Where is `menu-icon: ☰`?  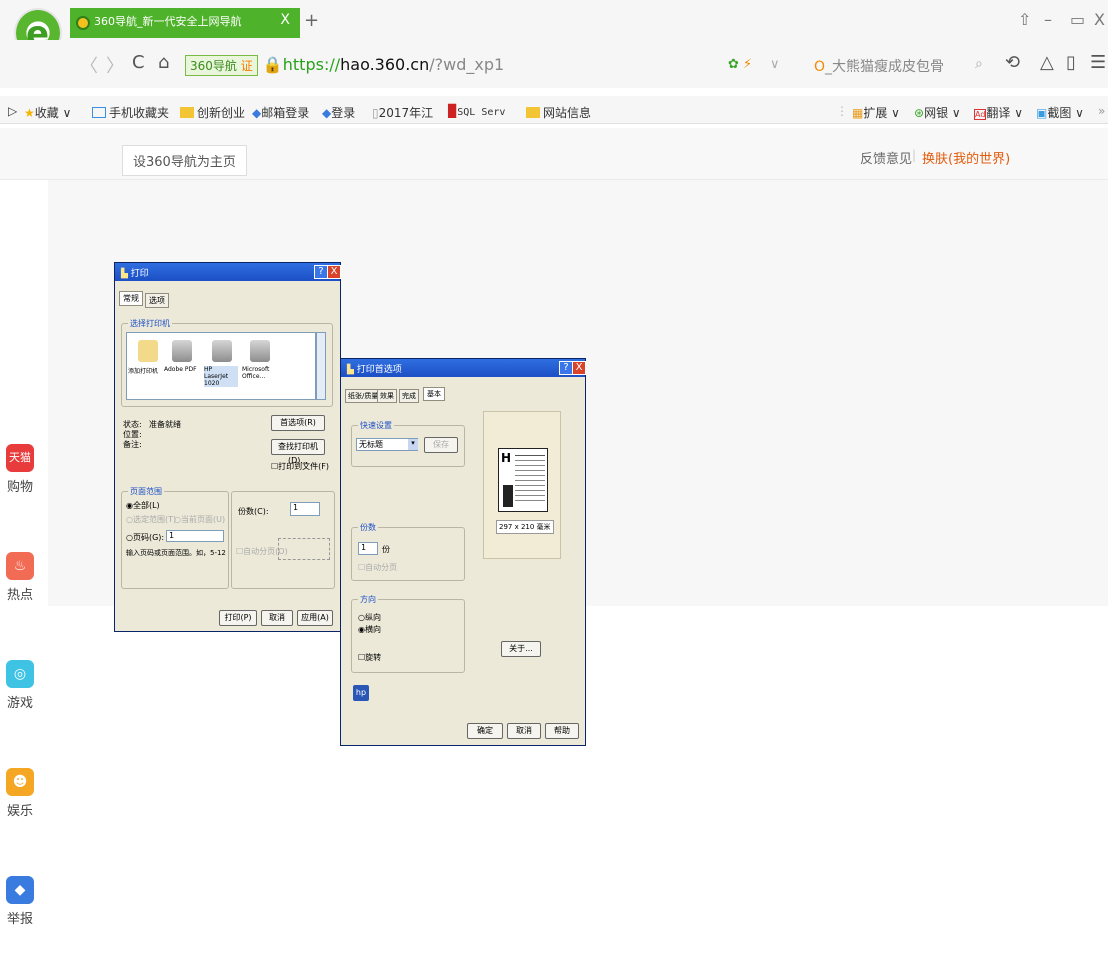 menu-icon: ☰ is located at coordinates (1098, 62).